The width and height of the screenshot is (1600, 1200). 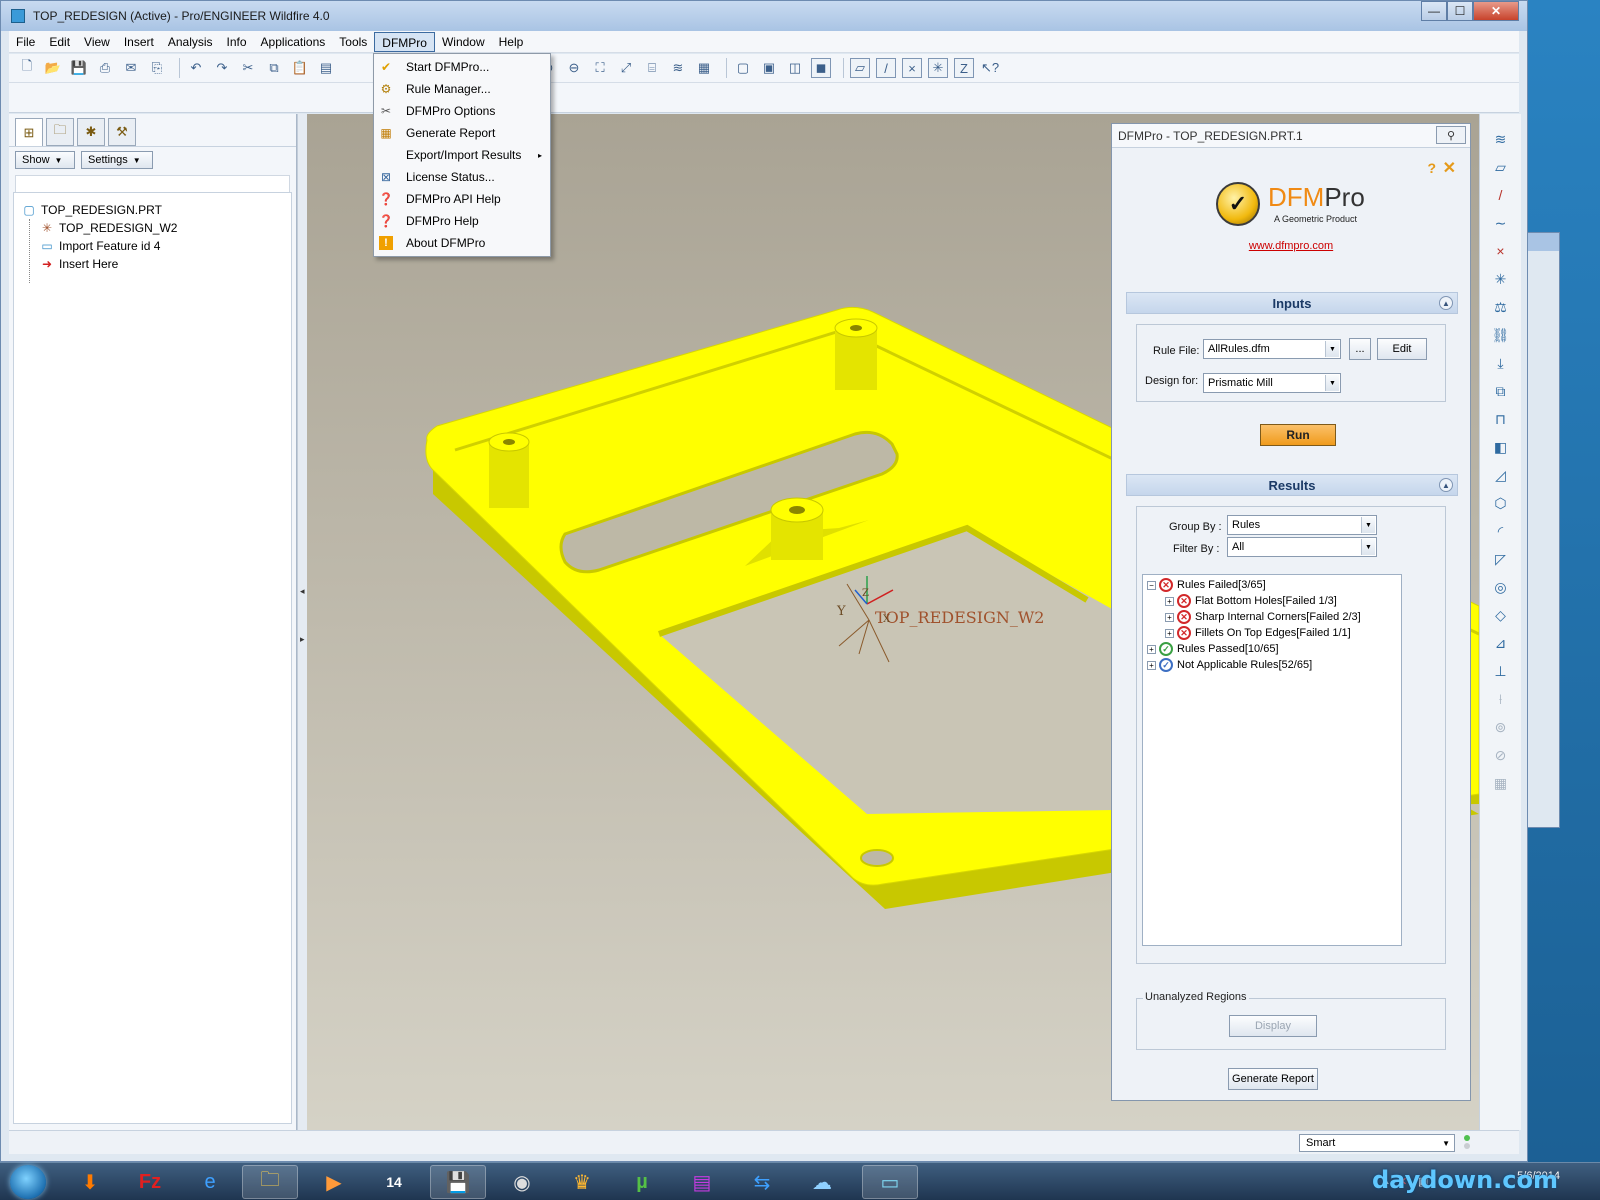 What do you see at coordinates (1431, 168) in the screenshot?
I see `help-icon: ?` at bounding box center [1431, 168].